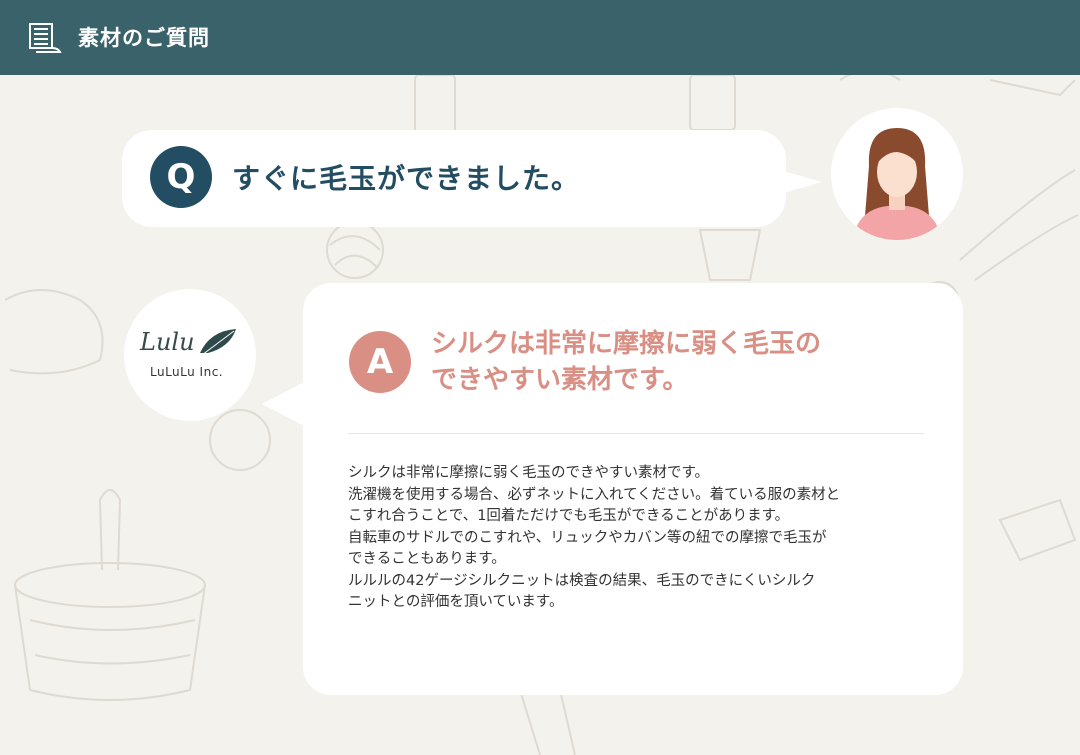  I want to click on answer-body-line: 自転車のサドルでのこすれや、リュックやカバン等の紐での摩擦で毛玉が, so click(587, 537).